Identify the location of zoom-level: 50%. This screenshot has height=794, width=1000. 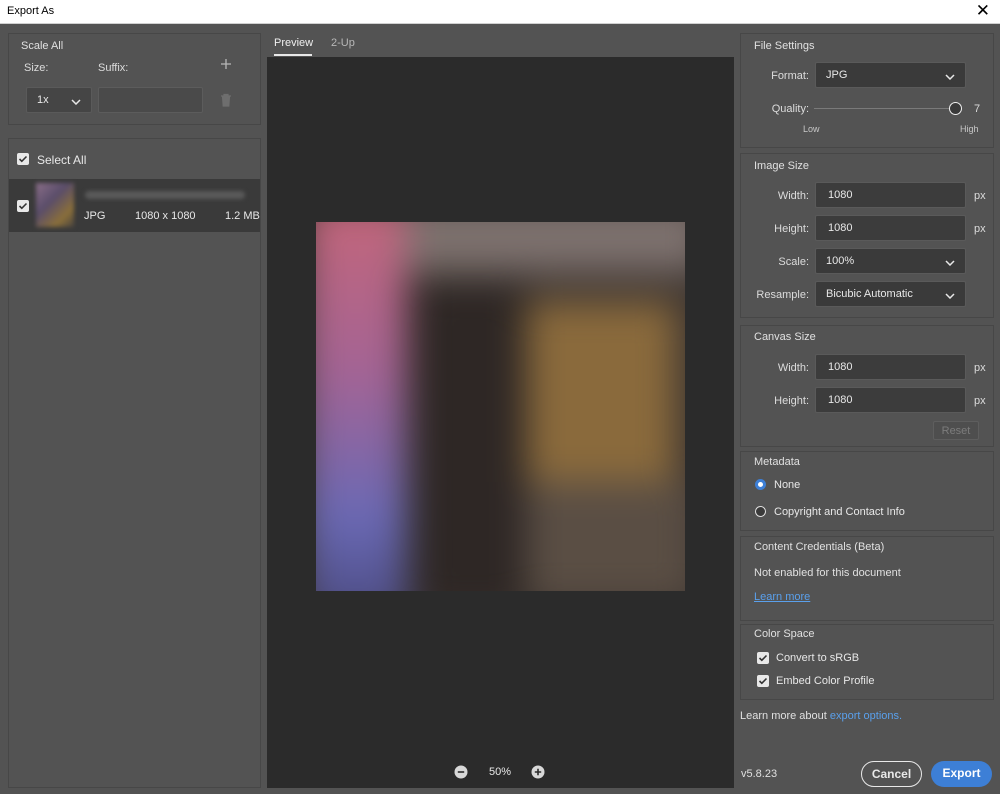
(500, 772).